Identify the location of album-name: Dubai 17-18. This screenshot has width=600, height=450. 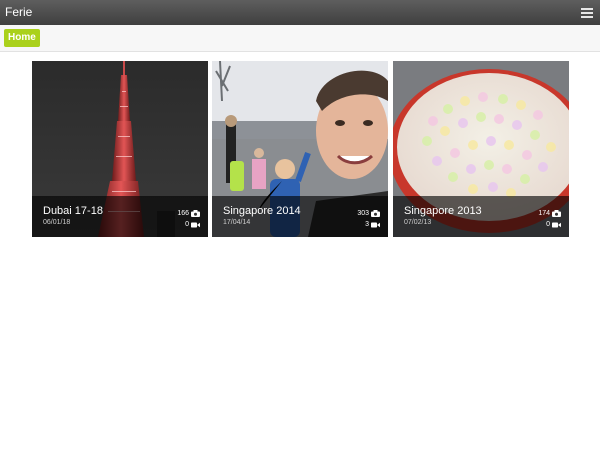
(73, 211).